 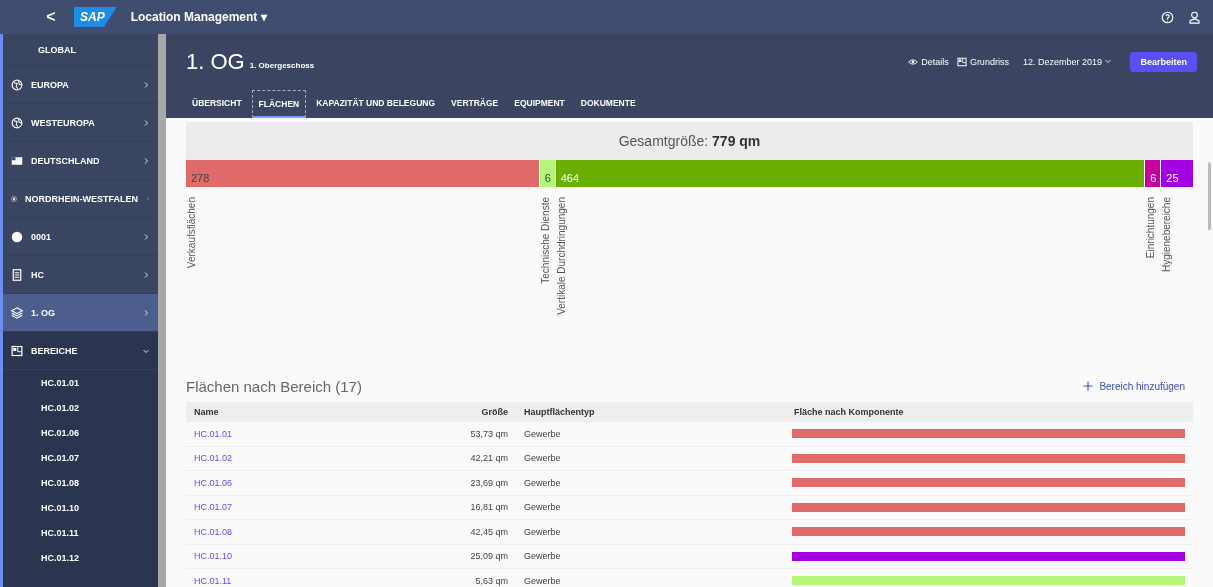 What do you see at coordinates (217, 104) in the screenshot?
I see `tab: ÜBERSICHT` at bounding box center [217, 104].